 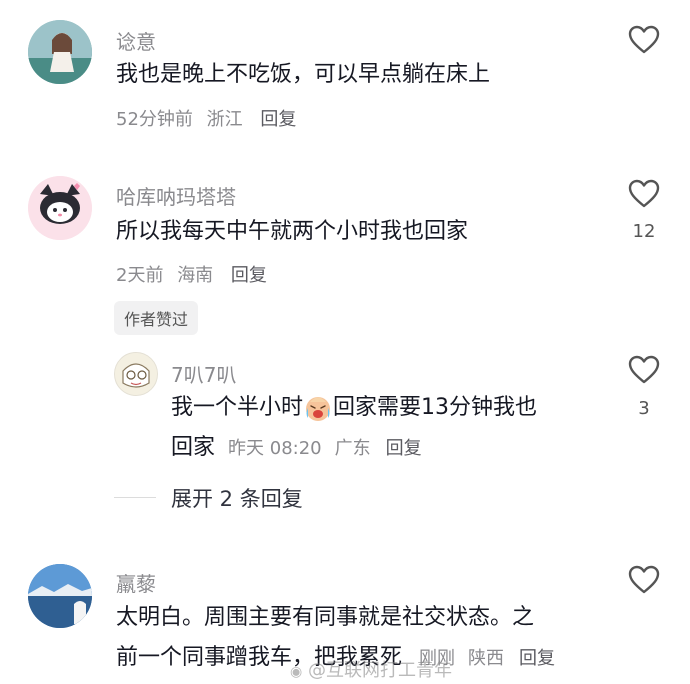 What do you see at coordinates (136, 40) in the screenshot?
I see `comment-username: 谂意` at bounding box center [136, 40].